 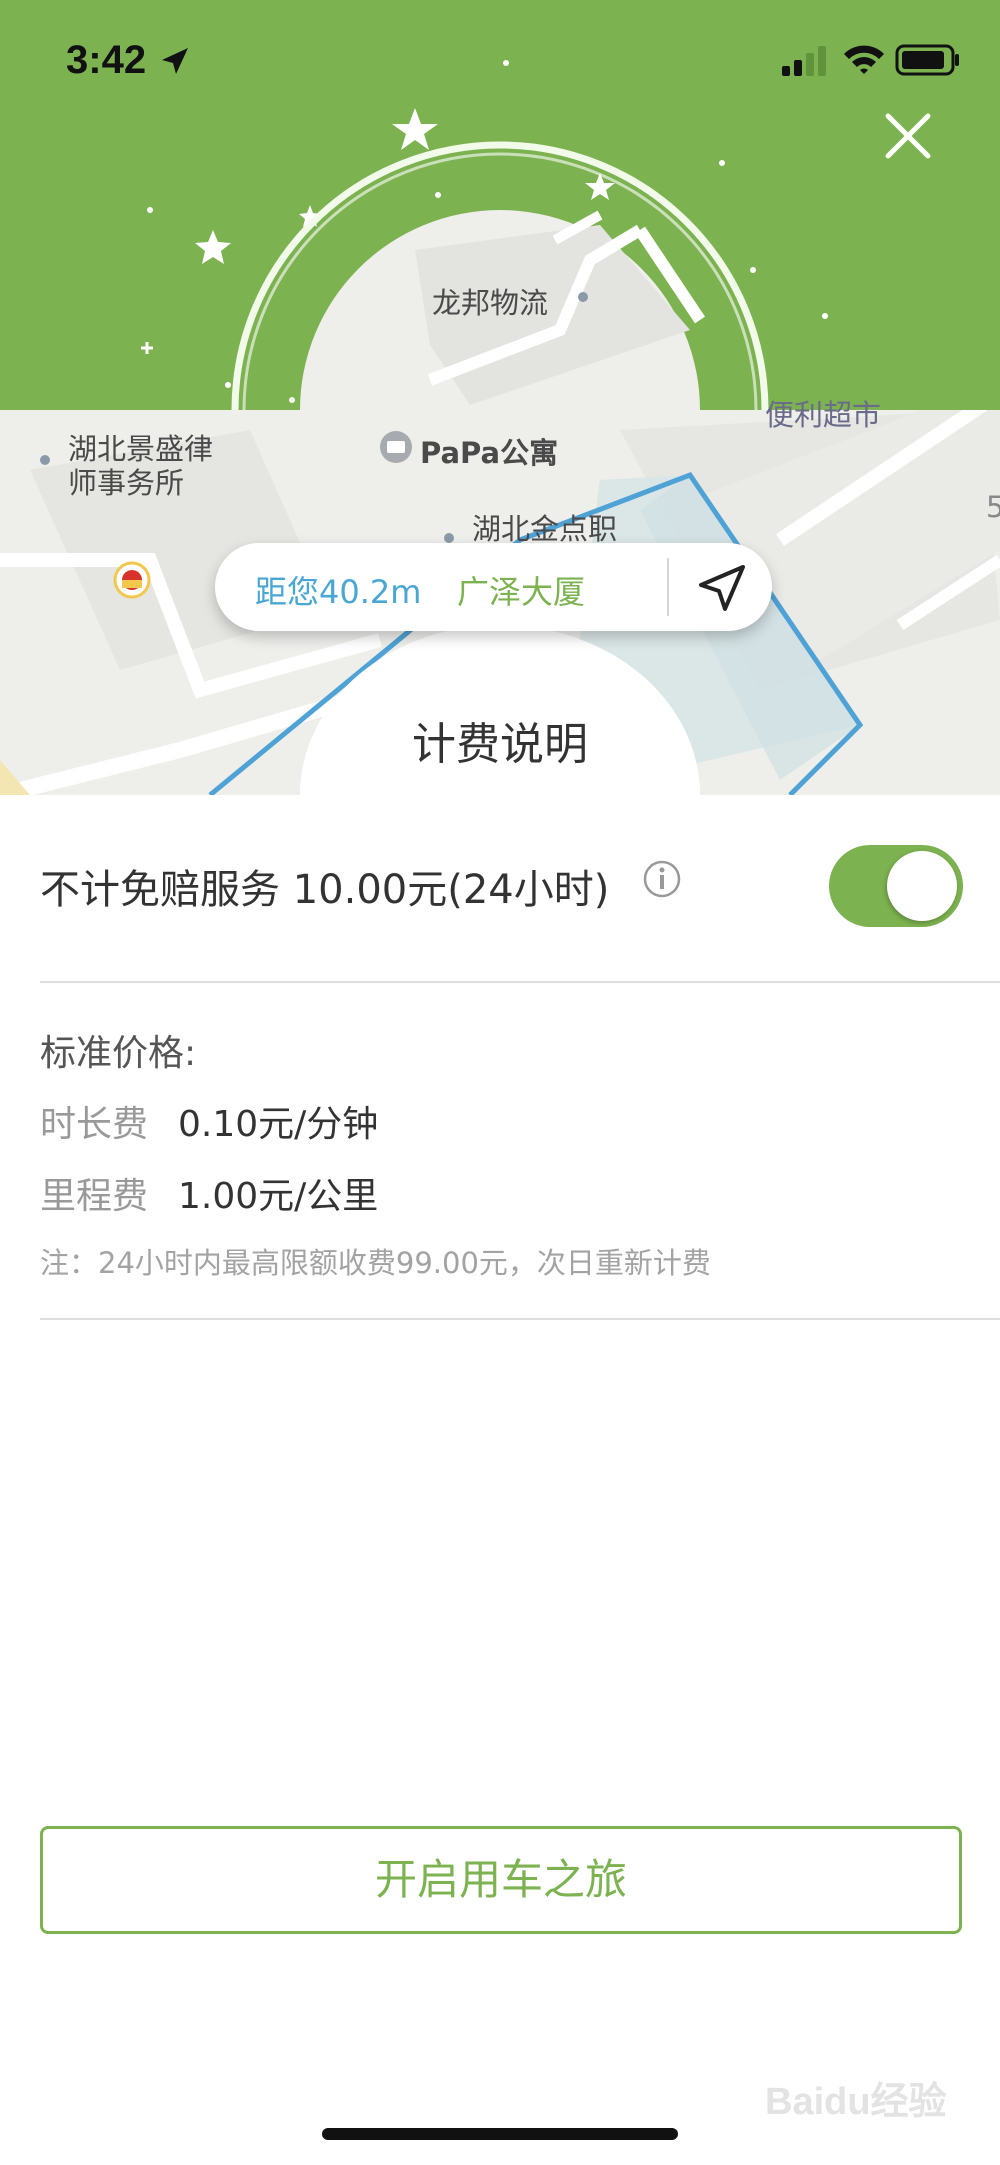 I want to click on map-label-store: 便利超市, so click(x=823, y=415).